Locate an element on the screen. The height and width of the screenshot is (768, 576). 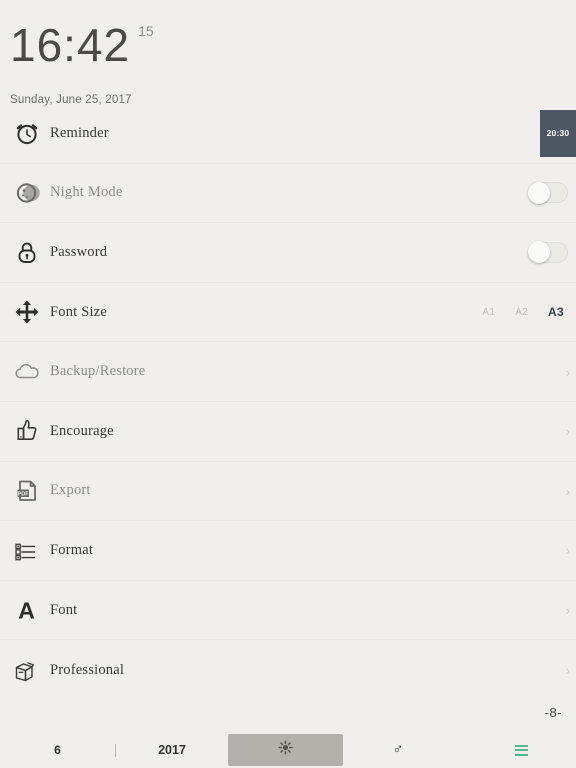
hamburger-menu-icon is located at coordinates (521, 750).